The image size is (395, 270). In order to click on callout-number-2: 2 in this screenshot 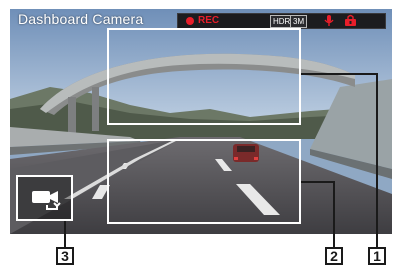, I will do `click(334, 256)`.